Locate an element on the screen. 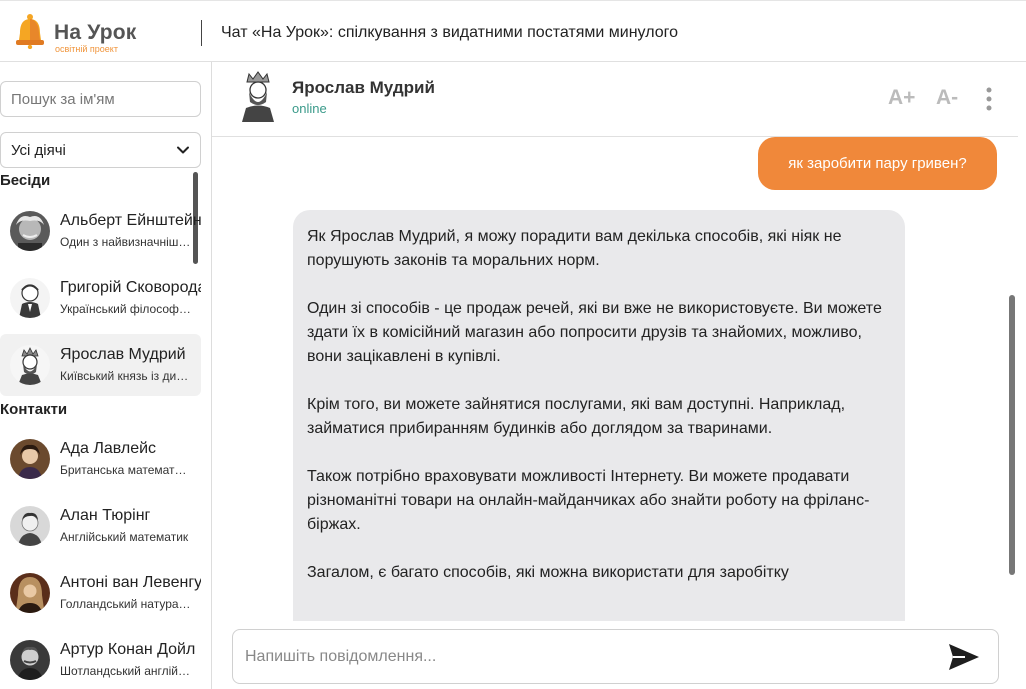  leeuwenhoek-avatar-icon is located at coordinates (30, 593).